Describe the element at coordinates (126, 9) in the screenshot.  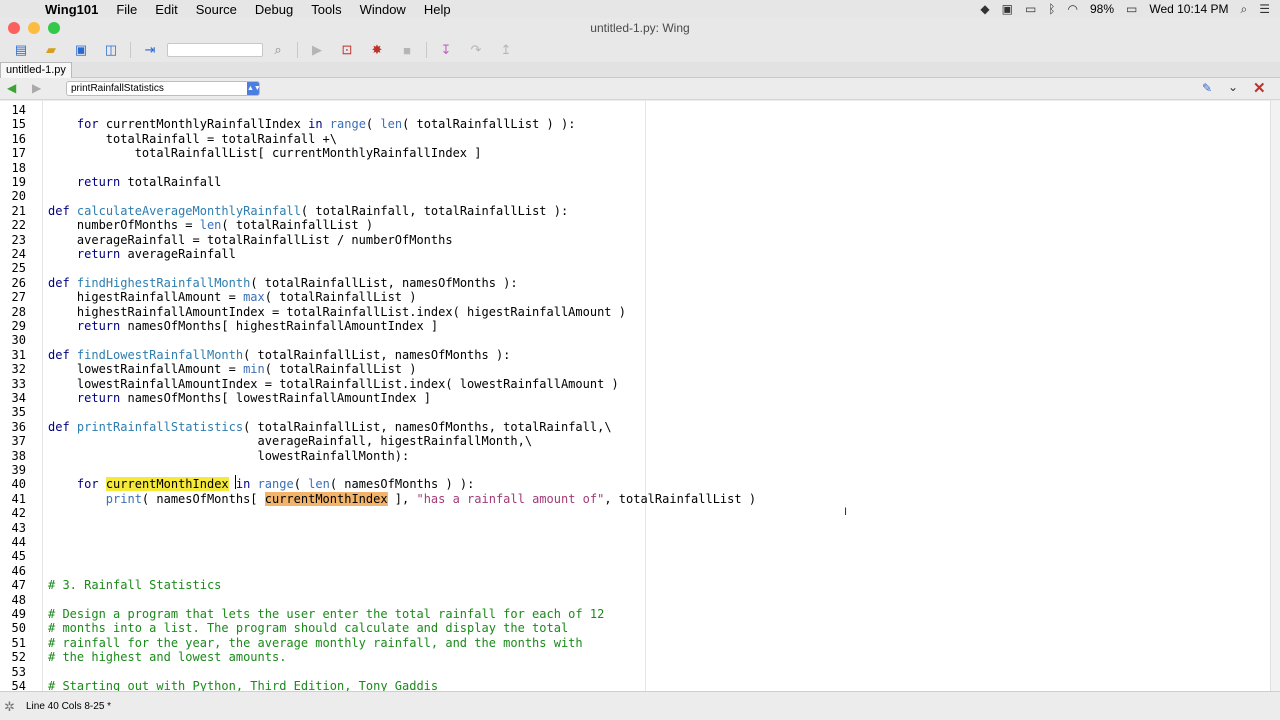
I see `menu-file: File` at that location.